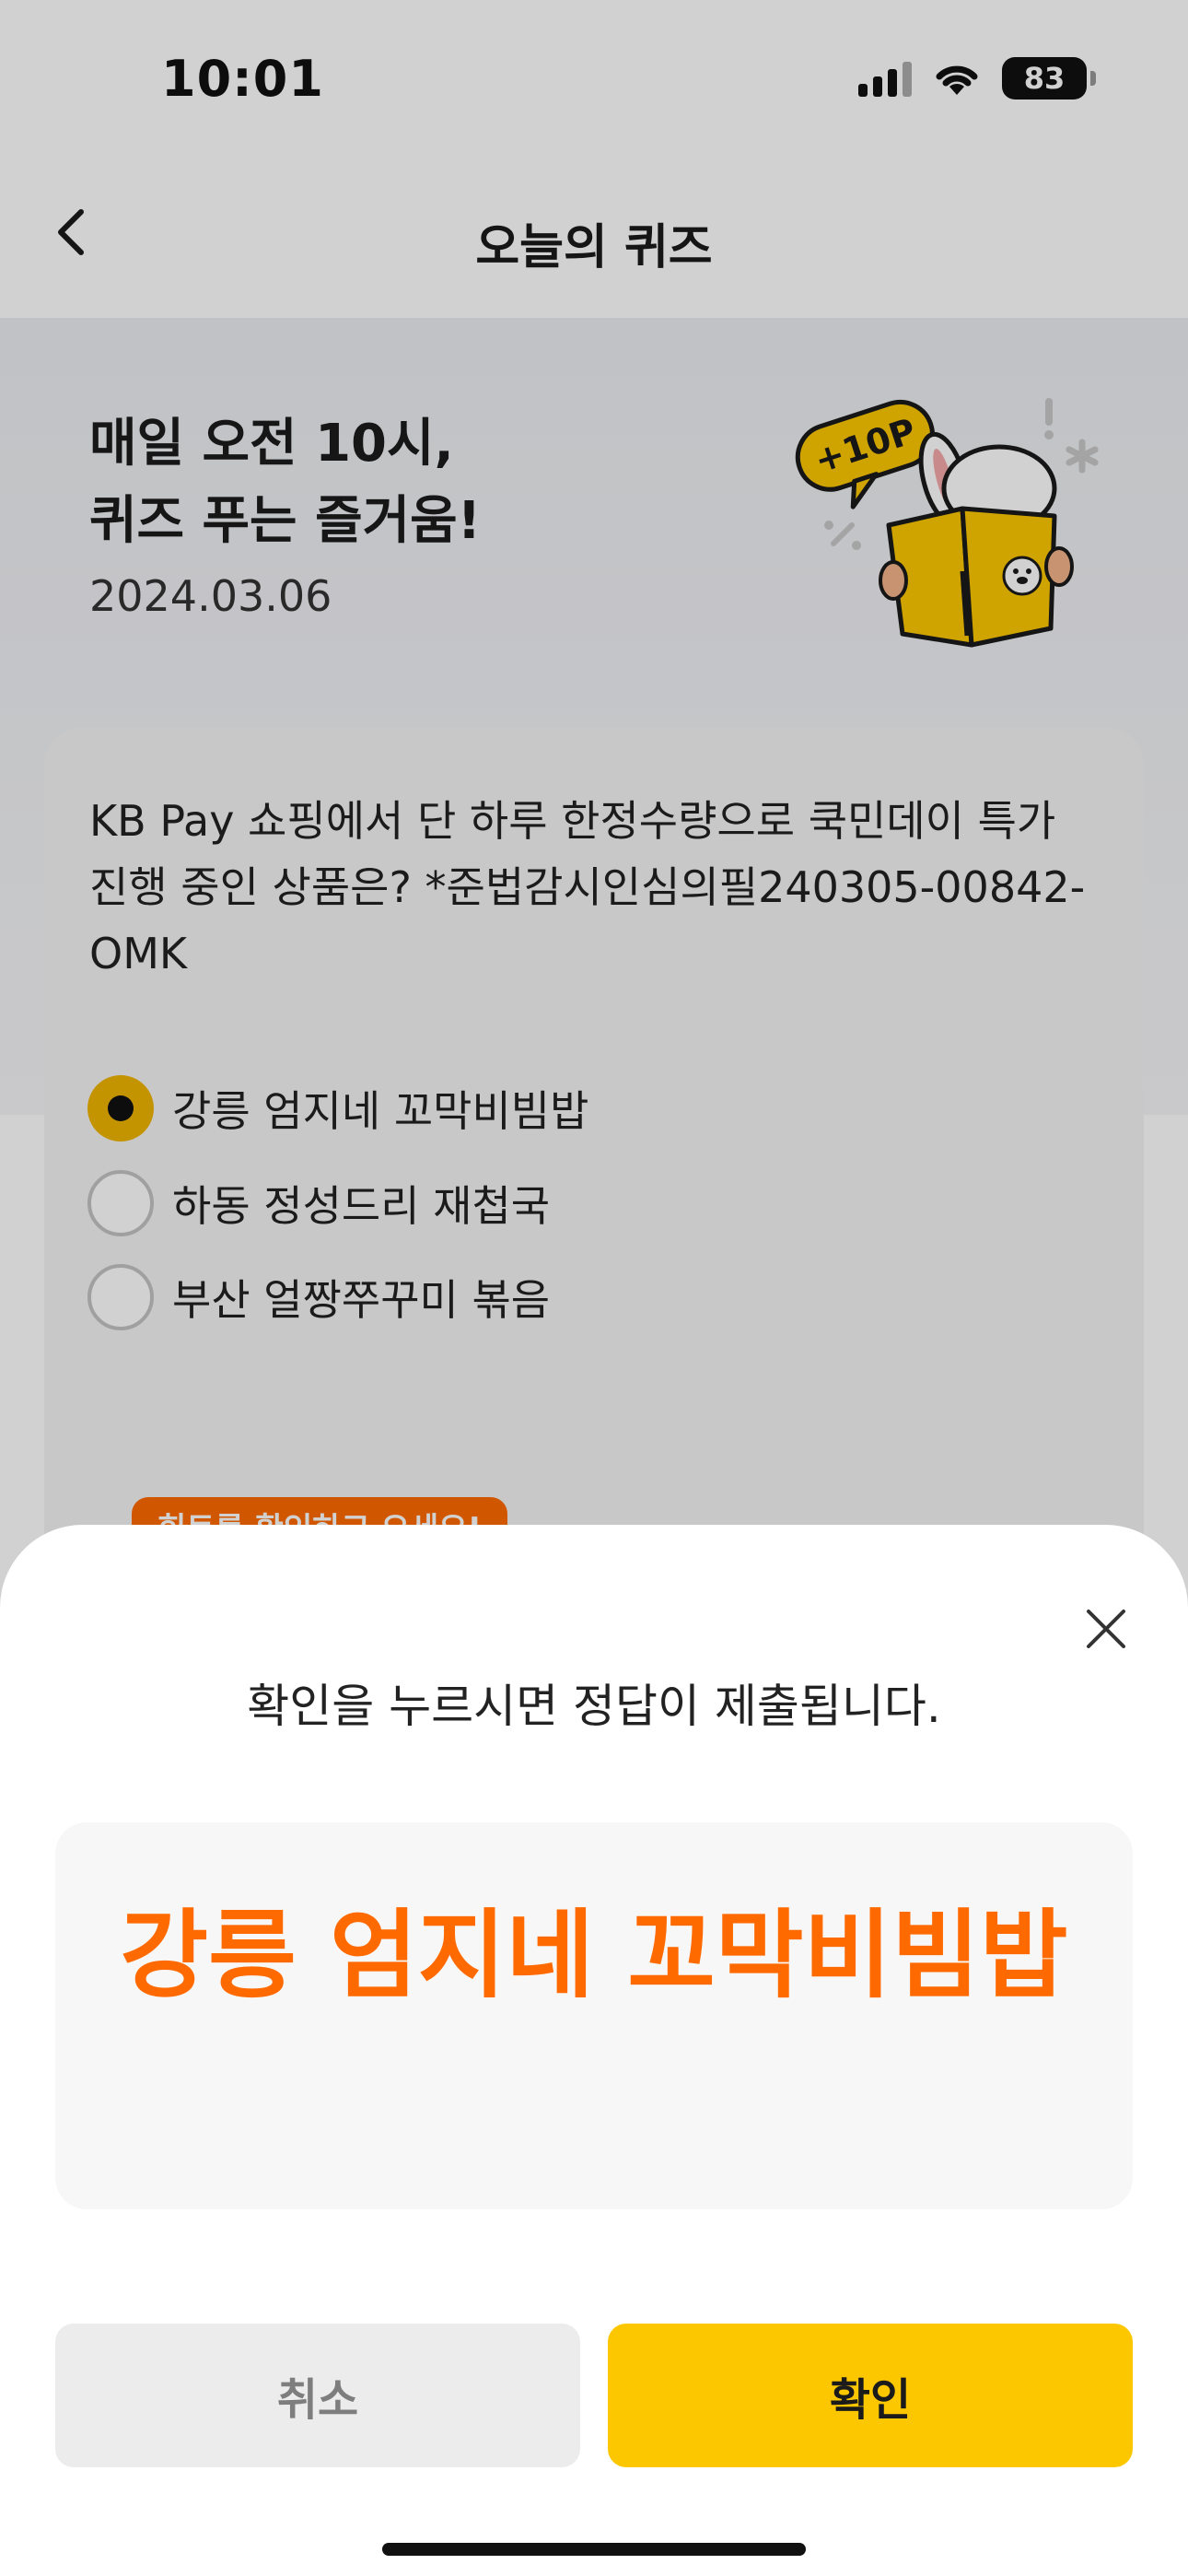 This screenshot has width=1188, height=2576. What do you see at coordinates (594, 1955) in the screenshot?
I see `selected-answer-text: 강릉 엄지네 꼬막비빔밥` at bounding box center [594, 1955].